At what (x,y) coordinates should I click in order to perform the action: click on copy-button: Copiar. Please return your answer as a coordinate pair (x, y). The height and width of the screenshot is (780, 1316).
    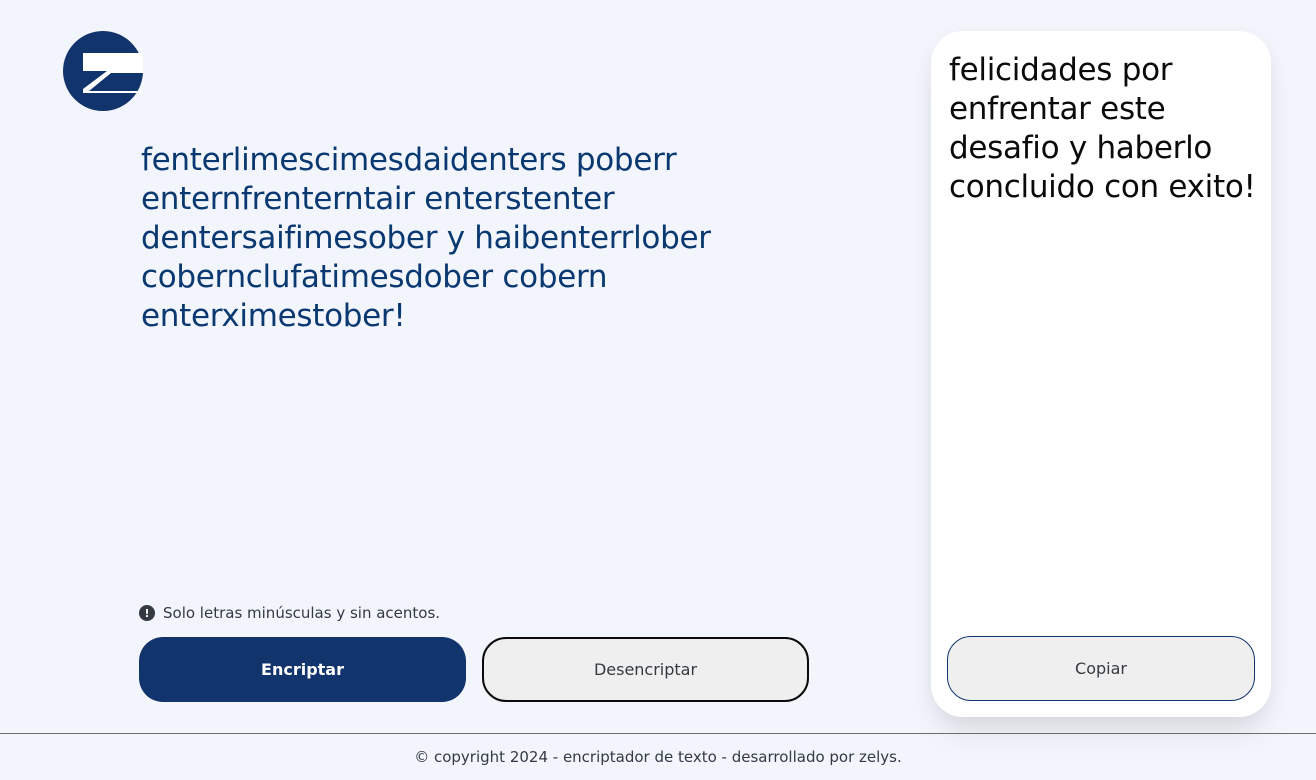
    Looking at the image, I should click on (1101, 668).